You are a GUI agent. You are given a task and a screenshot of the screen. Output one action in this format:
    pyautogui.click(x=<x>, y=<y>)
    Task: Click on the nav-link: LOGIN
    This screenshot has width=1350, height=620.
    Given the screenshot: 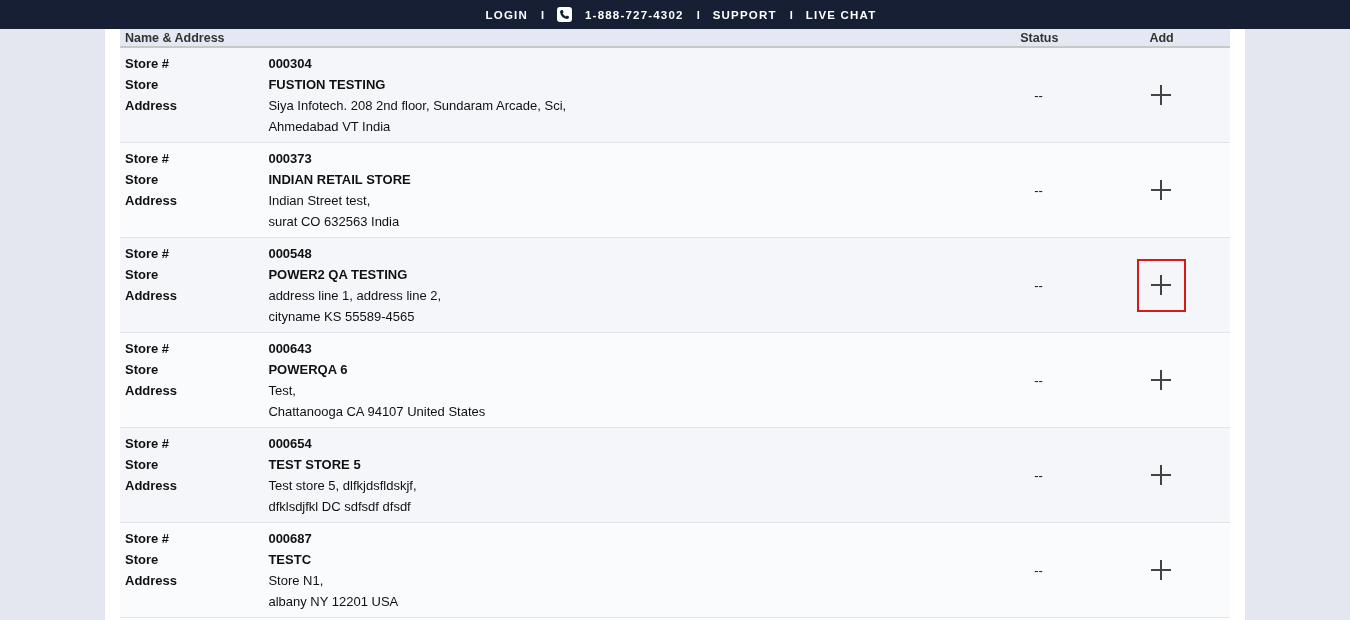 What is the action you would take?
    pyautogui.click(x=506, y=14)
    